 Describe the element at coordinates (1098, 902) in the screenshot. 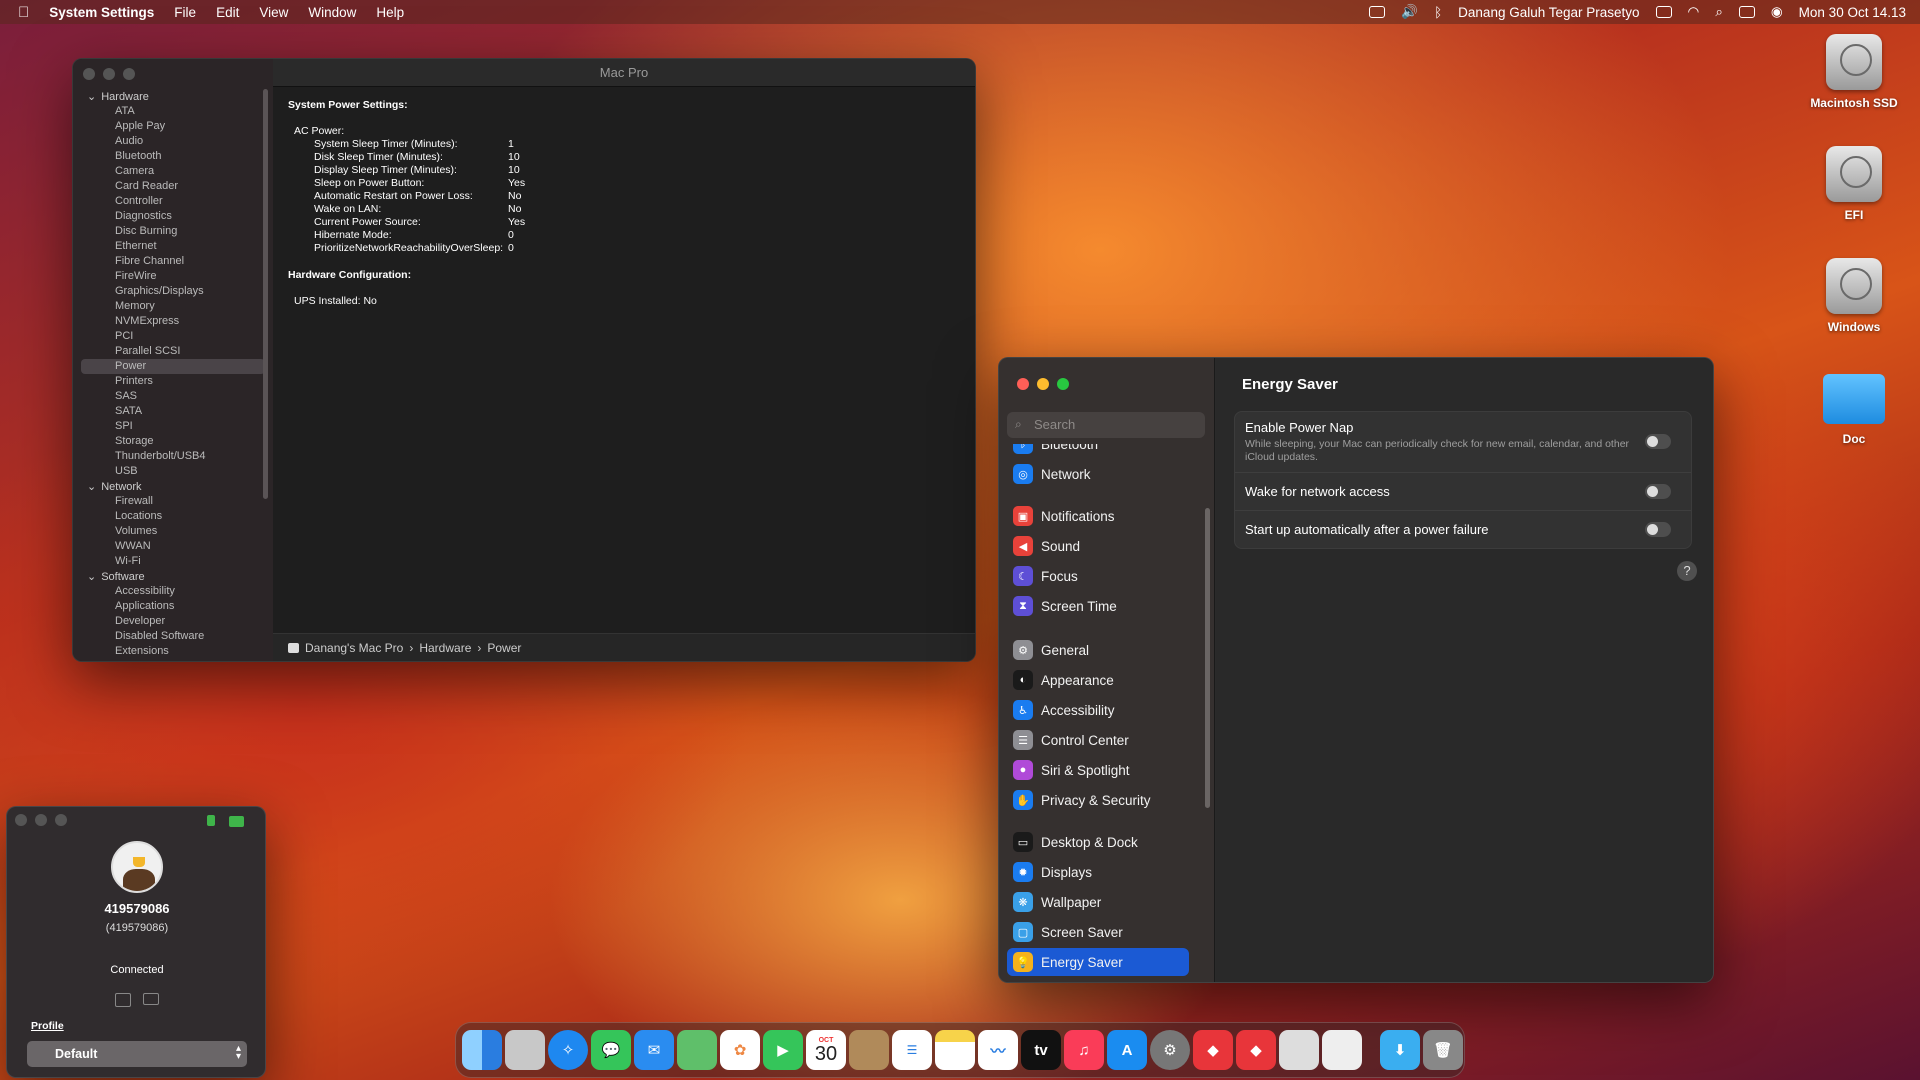

I see `sidebar-item-wallpaper: ❋ Wallpaper` at that location.